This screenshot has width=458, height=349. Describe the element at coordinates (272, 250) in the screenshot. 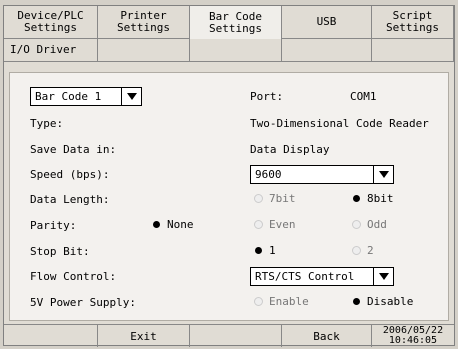

I see `radio-label: 1` at that location.